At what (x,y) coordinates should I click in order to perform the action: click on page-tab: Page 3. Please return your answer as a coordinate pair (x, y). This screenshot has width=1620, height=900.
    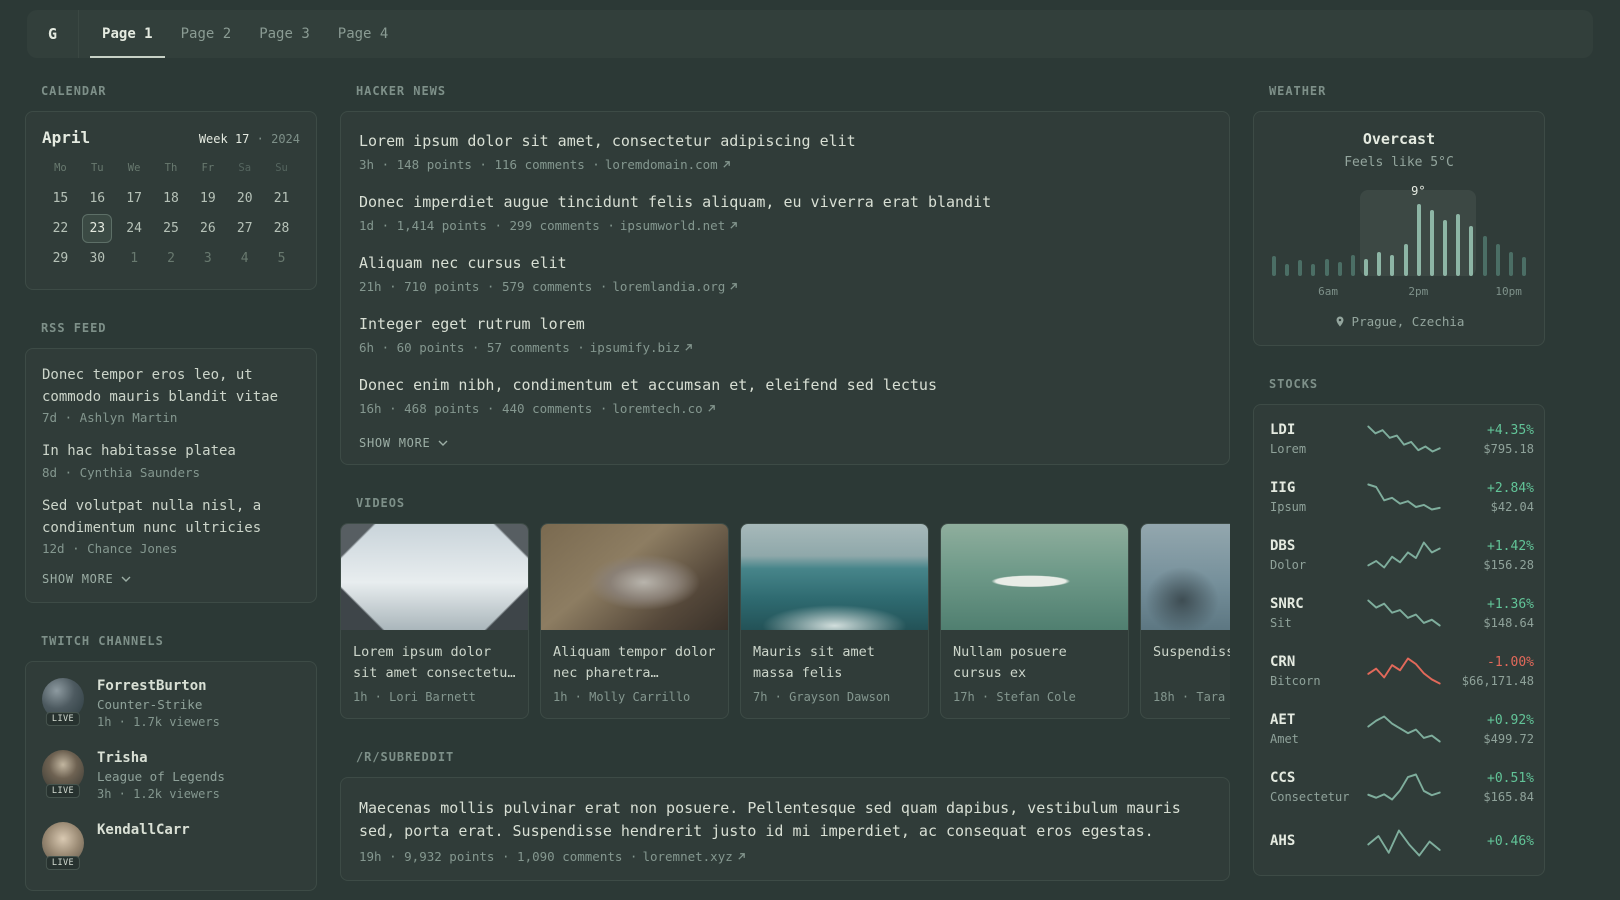
    Looking at the image, I should click on (284, 34).